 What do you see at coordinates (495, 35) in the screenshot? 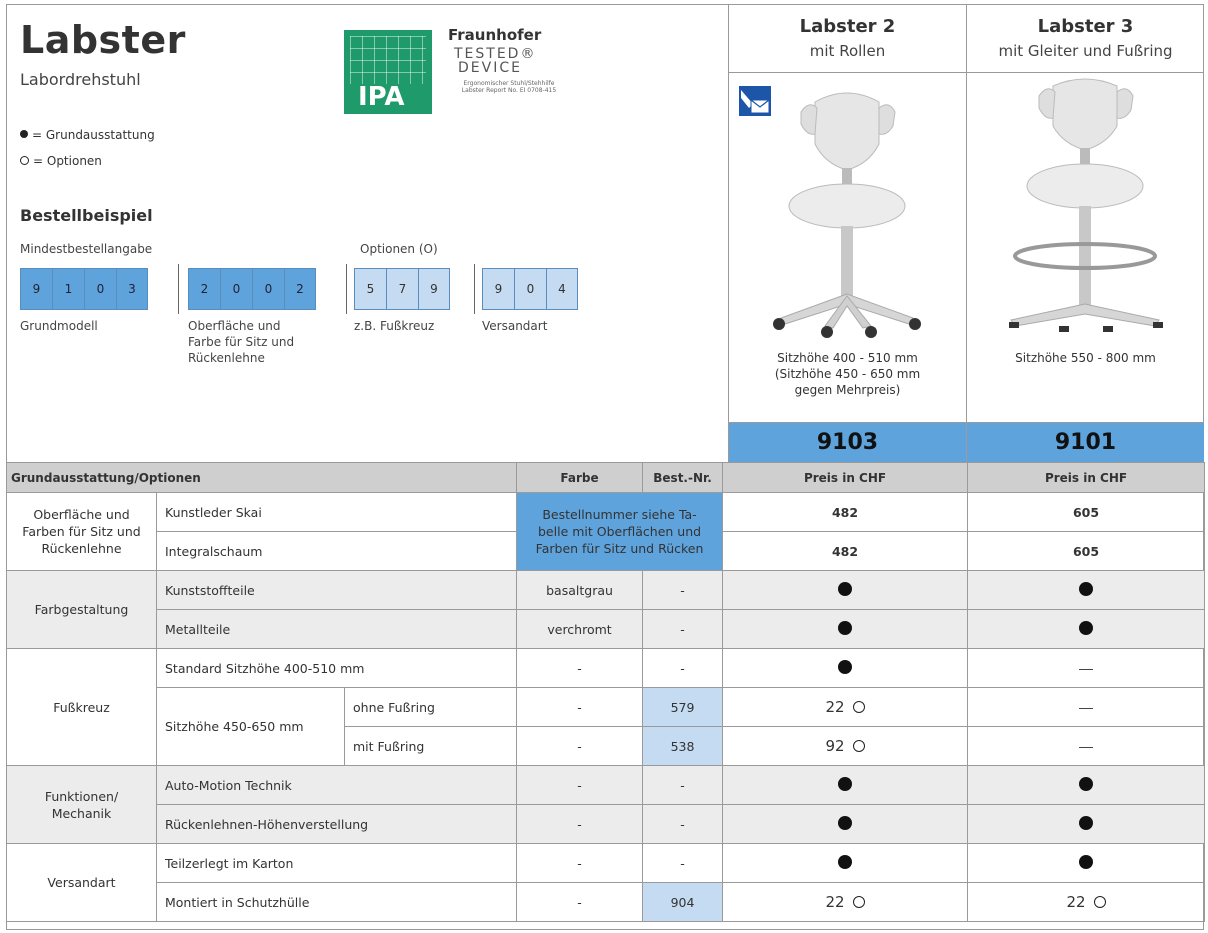
I see `logo-fraunhofer-text: Fraunhofer` at bounding box center [495, 35].